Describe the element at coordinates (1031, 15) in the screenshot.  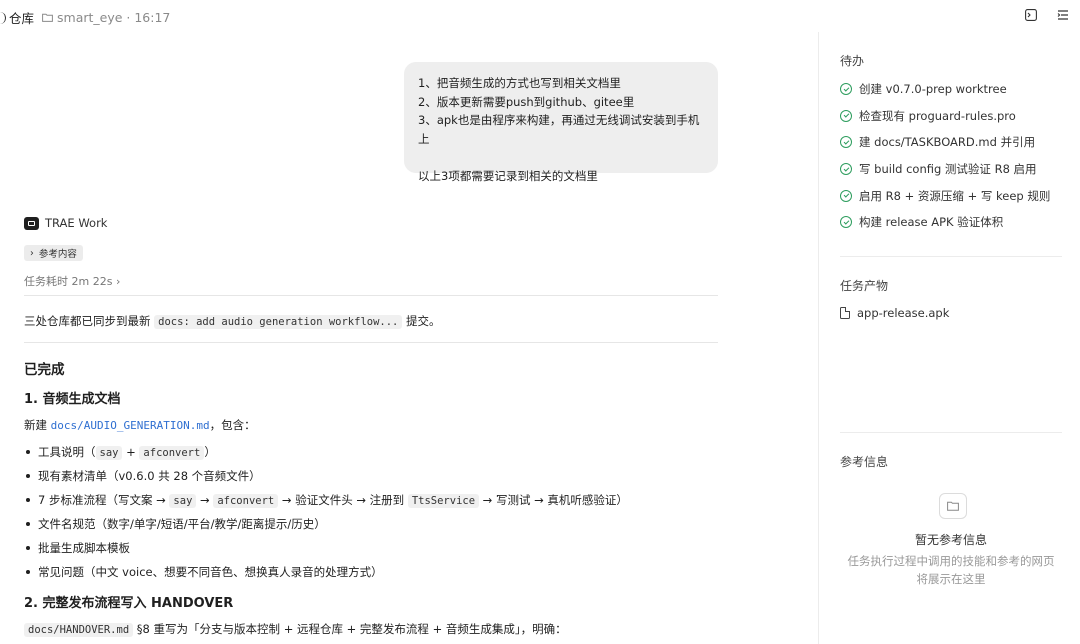
I see `terminal-icon` at that location.